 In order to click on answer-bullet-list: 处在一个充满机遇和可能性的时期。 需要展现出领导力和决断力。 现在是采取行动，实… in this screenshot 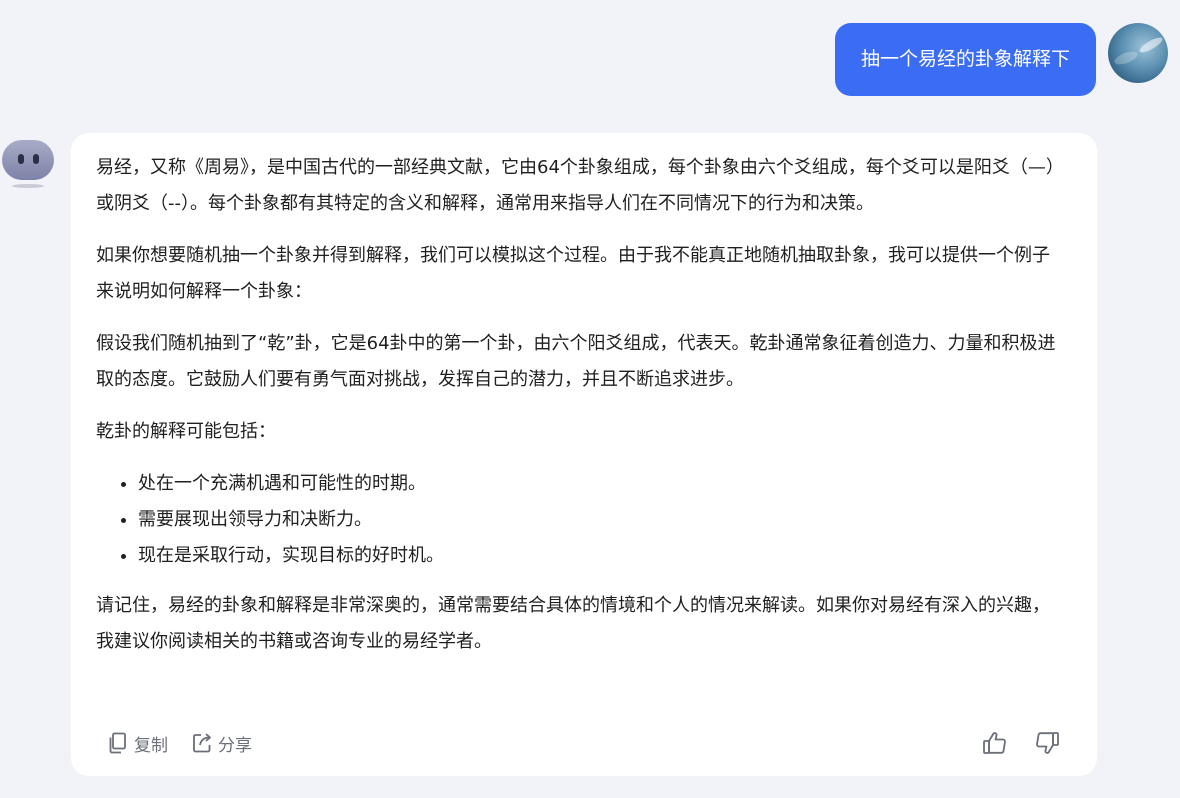, I will do `click(576, 520)`.